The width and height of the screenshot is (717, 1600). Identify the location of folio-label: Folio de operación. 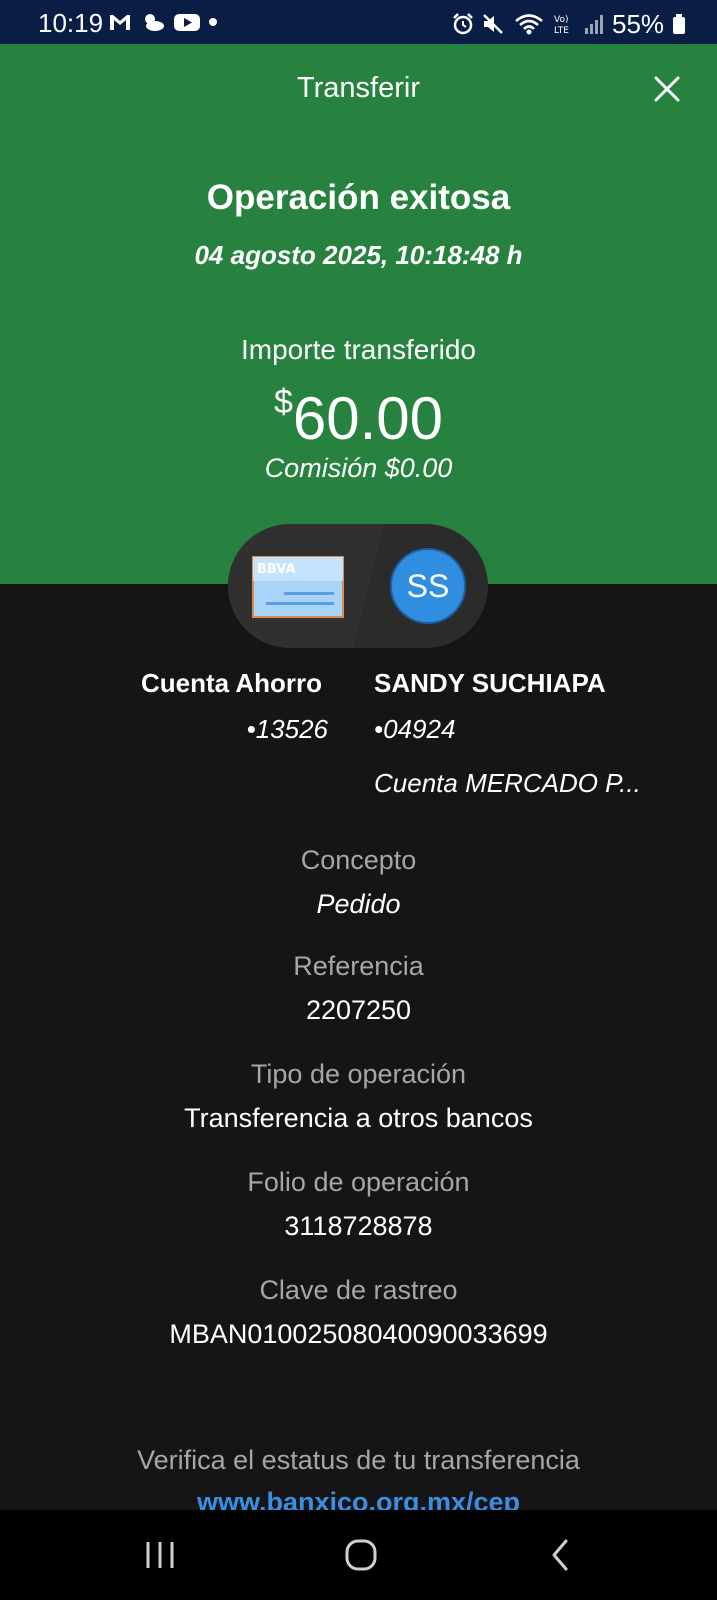
(358, 1182).